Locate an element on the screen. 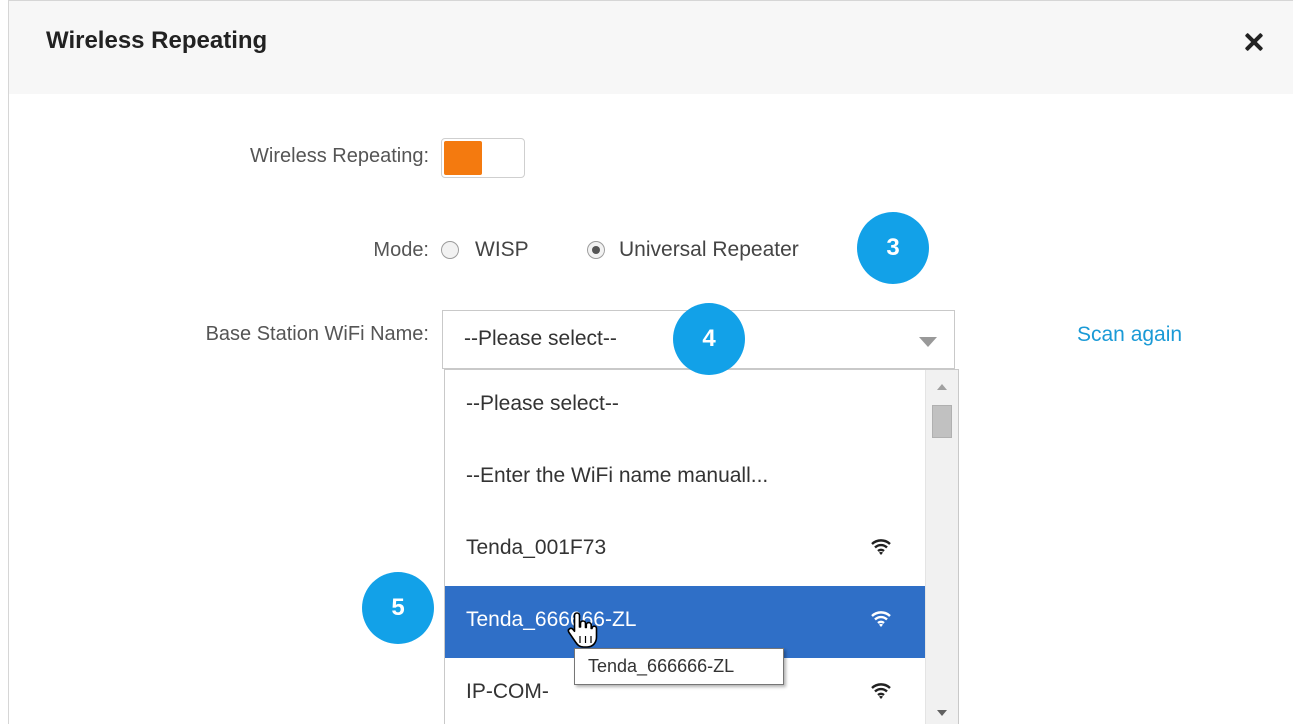  step-3-callout: 3 is located at coordinates (893, 248).